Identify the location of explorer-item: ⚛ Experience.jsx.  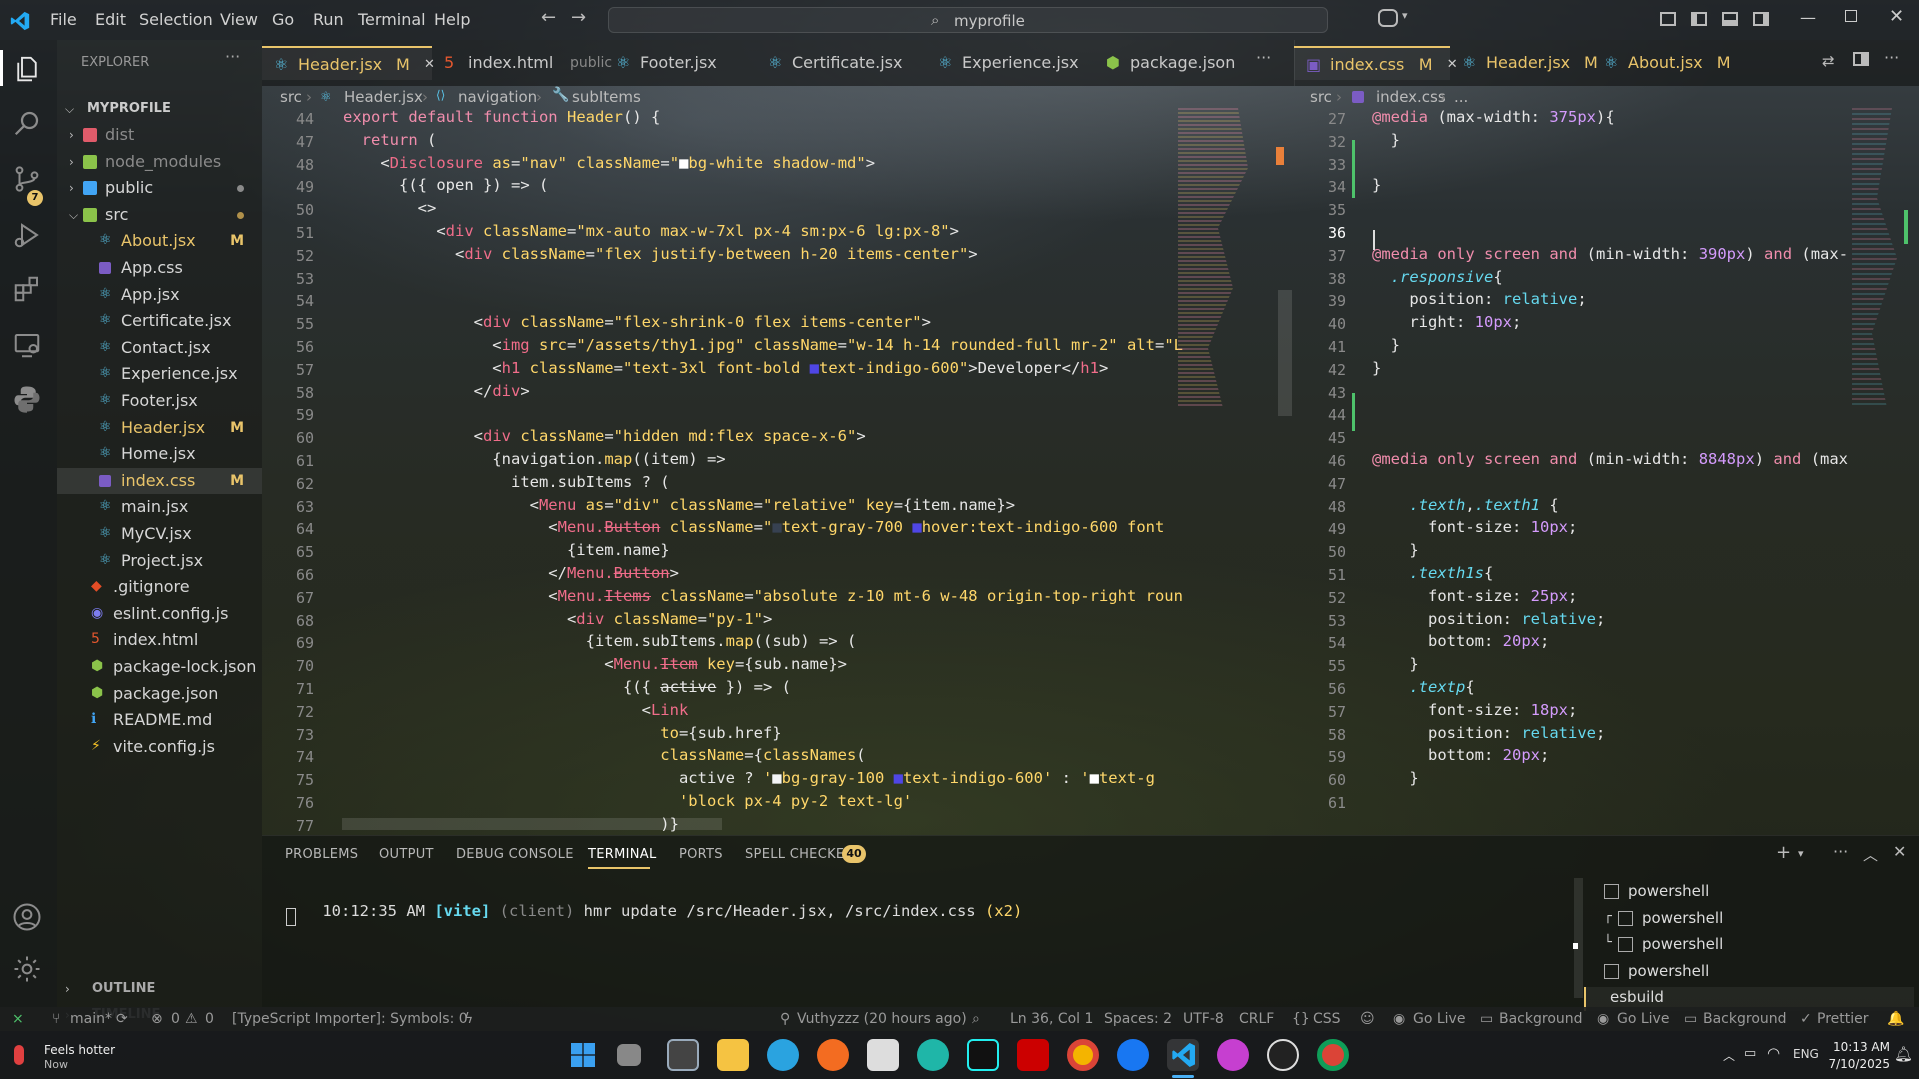
(159, 374).